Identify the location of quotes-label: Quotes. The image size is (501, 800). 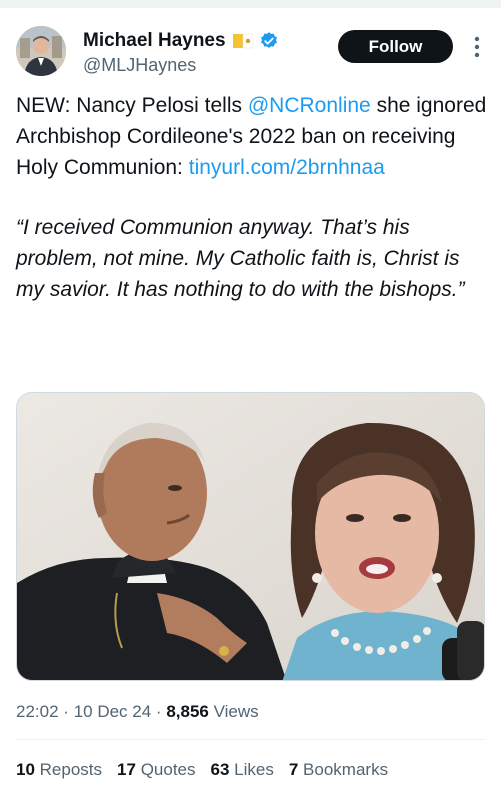
(168, 769).